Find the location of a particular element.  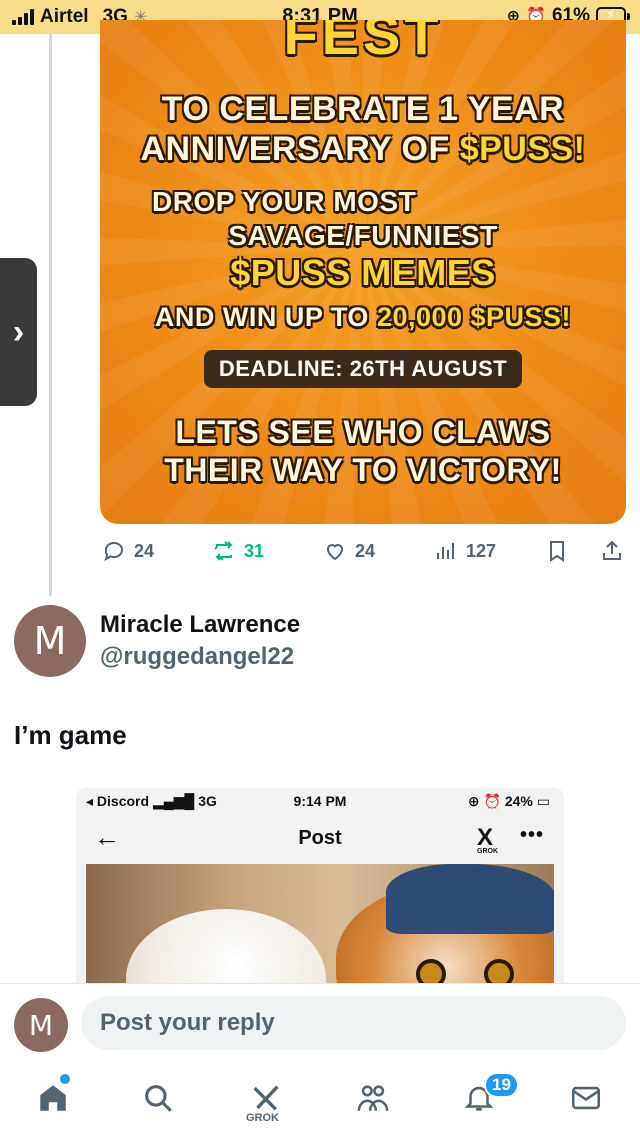

author-handle: @ruggedangel22 is located at coordinates (197, 657).